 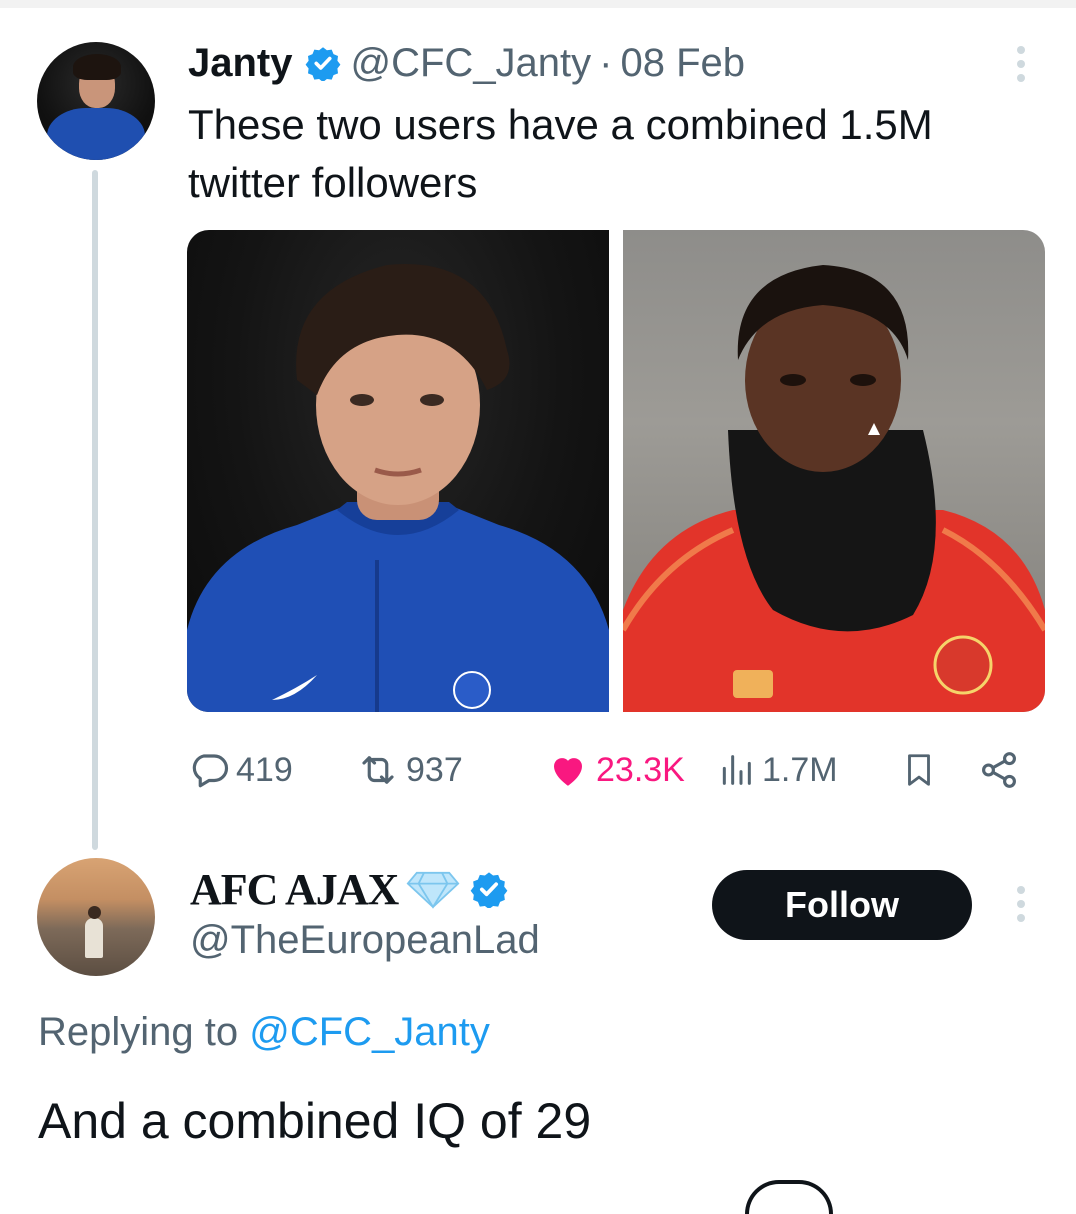 I want to click on bookmark-action, so click(x=922, y=770).